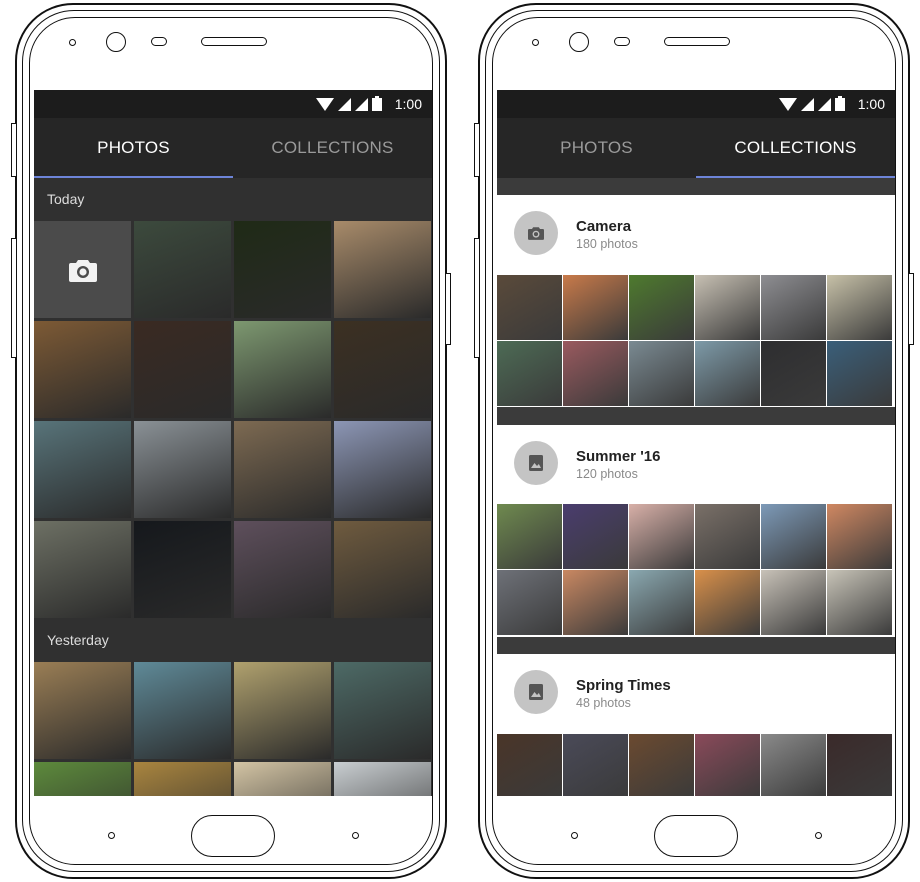 This screenshot has width=920, height=882. What do you see at coordinates (133, 177) in the screenshot?
I see `tab-indicator` at bounding box center [133, 177].